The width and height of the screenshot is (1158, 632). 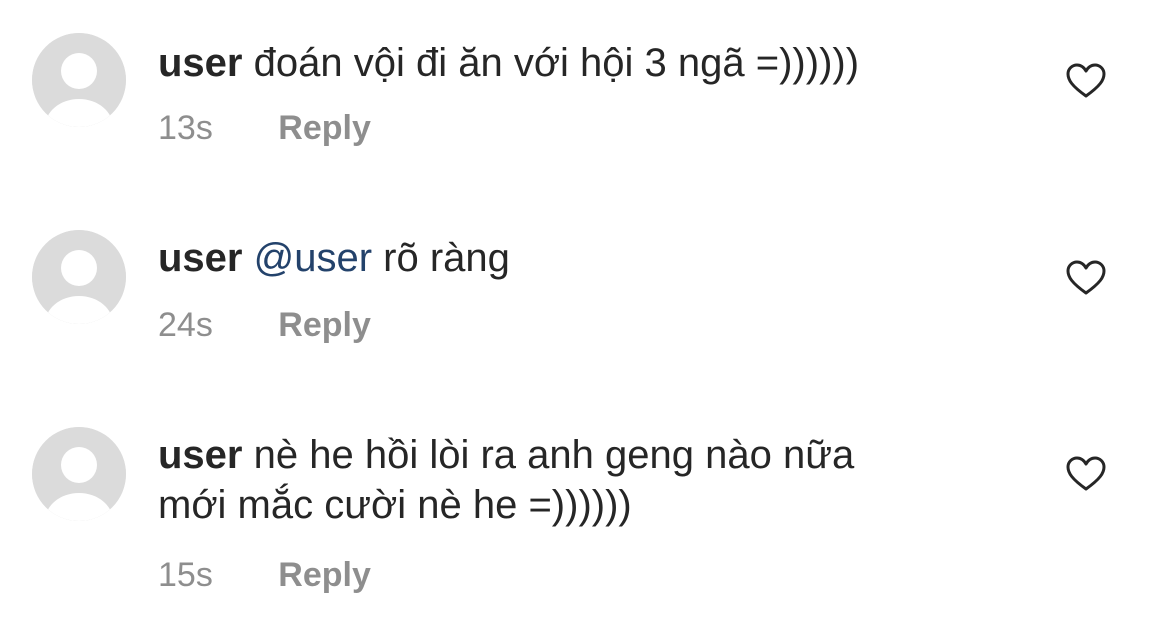 What do you see at coordinates (185, 575) in the screenshot?
I see `comment-timestamp: 15s` at bounding box center [185, 575].